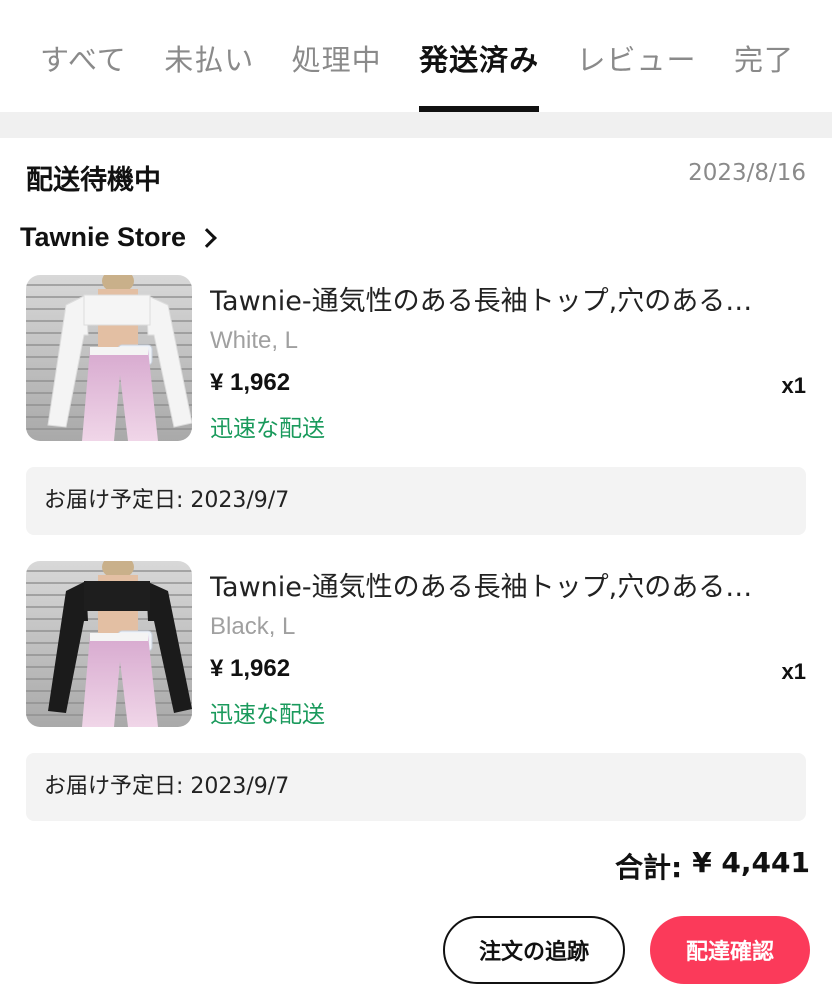 The height and width of the screenshot is (999, 832). What do you see at coordinates (253, 626) in the screenshot?
I see `product-variant: Black, L` at bounding box center [253, 626].